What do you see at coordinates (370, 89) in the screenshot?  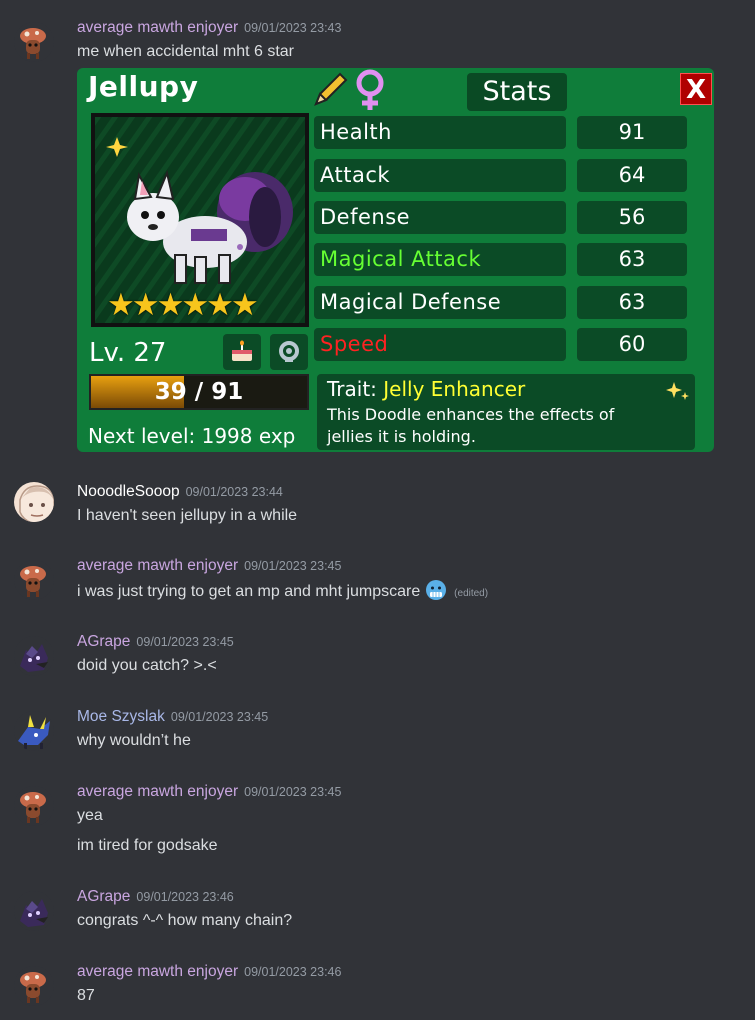 I see `female-icon` at bounding box center [370, 89].